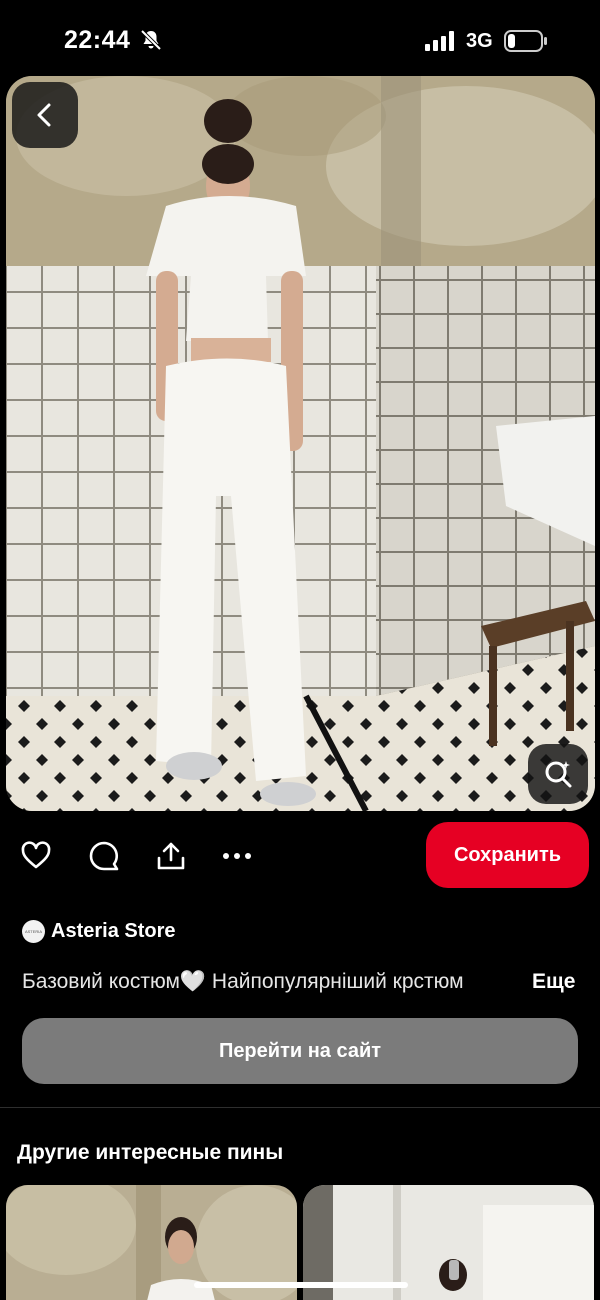 The image size is (600, 1300). Describe the element at coordinates (33, 931) in the screenshot. I see `store-avatar: ASTERIA` at that location.